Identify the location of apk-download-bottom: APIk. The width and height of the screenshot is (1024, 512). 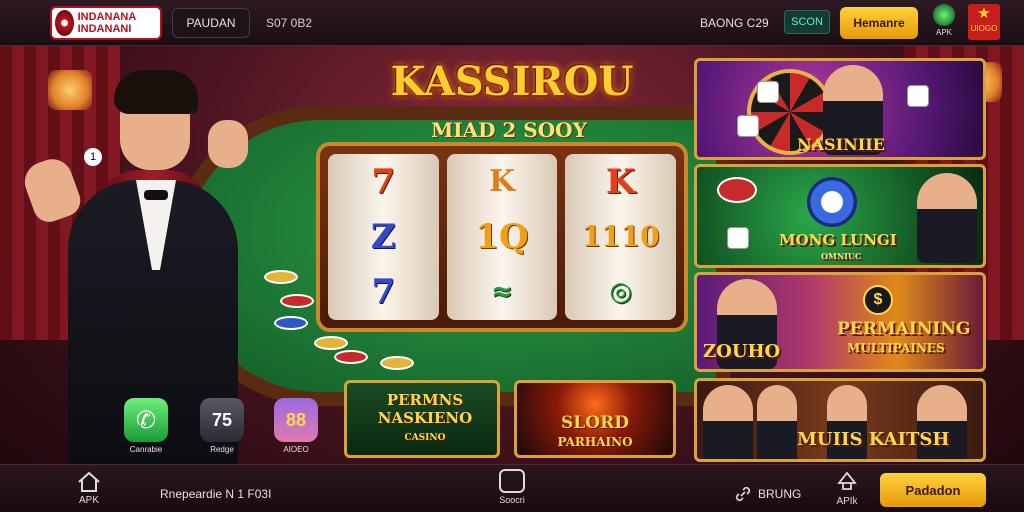
(847, 488).